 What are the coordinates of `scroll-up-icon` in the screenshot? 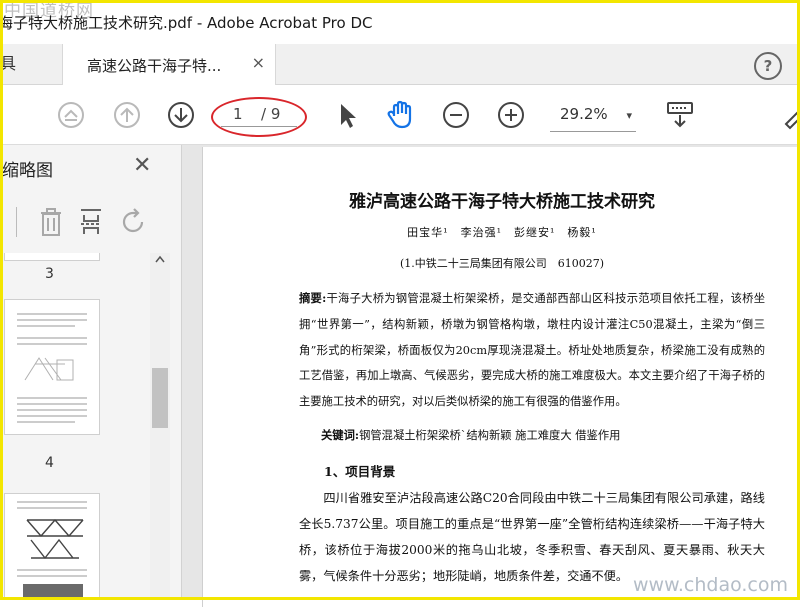 It's located at (160, 259).